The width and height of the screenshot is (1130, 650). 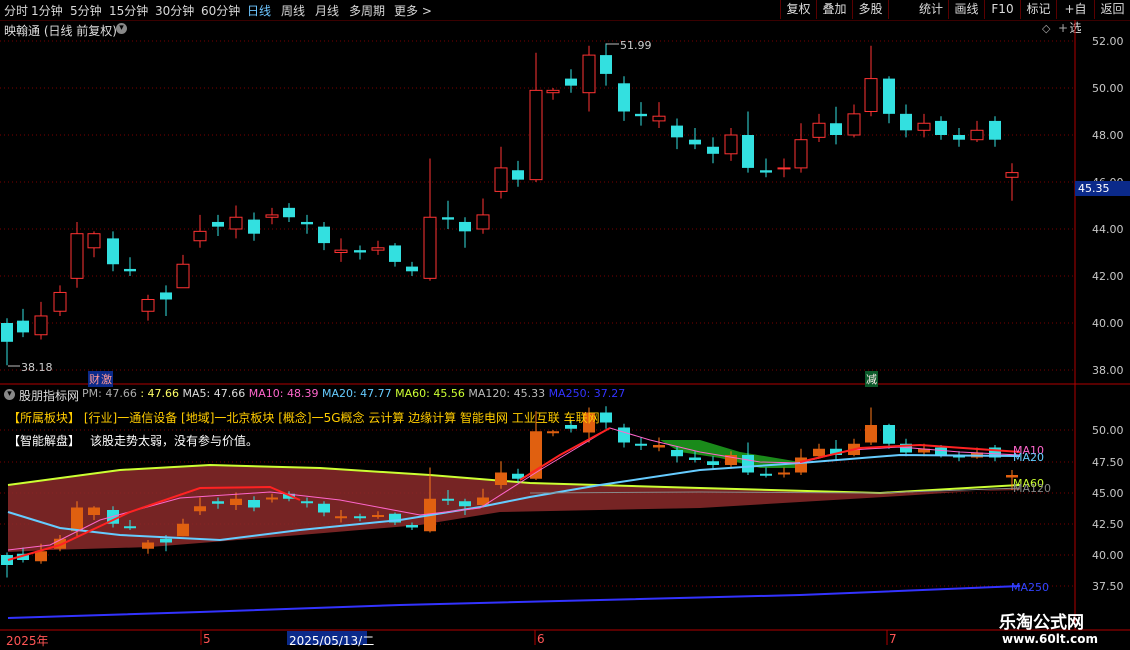 I want to click on indicator-axis-ticks: 50.00 47.50 45.00 42.50 40.00 37.50, so click(x=1108, y=508).